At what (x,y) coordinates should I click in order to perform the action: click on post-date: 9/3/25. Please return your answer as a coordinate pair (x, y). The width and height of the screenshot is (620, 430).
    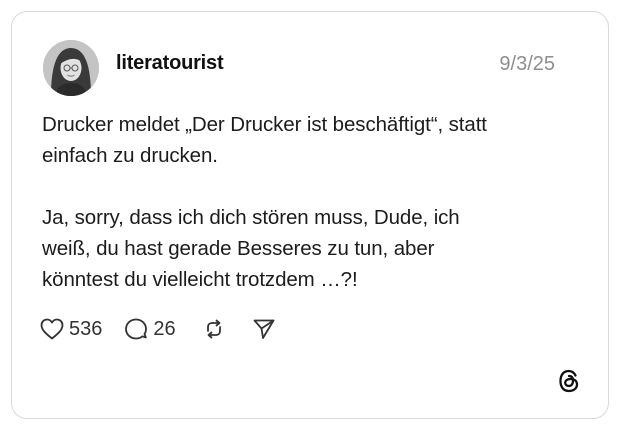
    Looking at the image, I should click on (527, 64).